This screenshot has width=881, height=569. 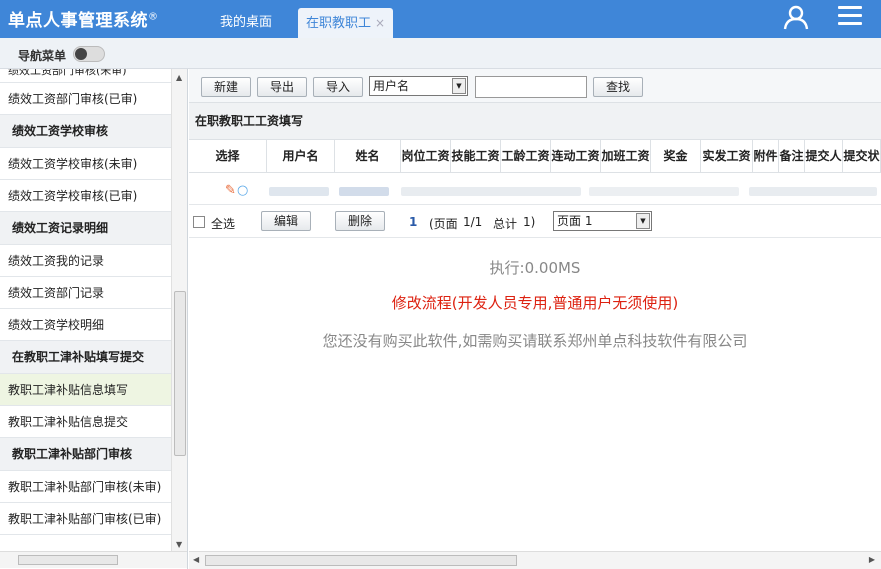 I want to click on nav-menu-label: 导航菜单, so click(x=42, y=56).